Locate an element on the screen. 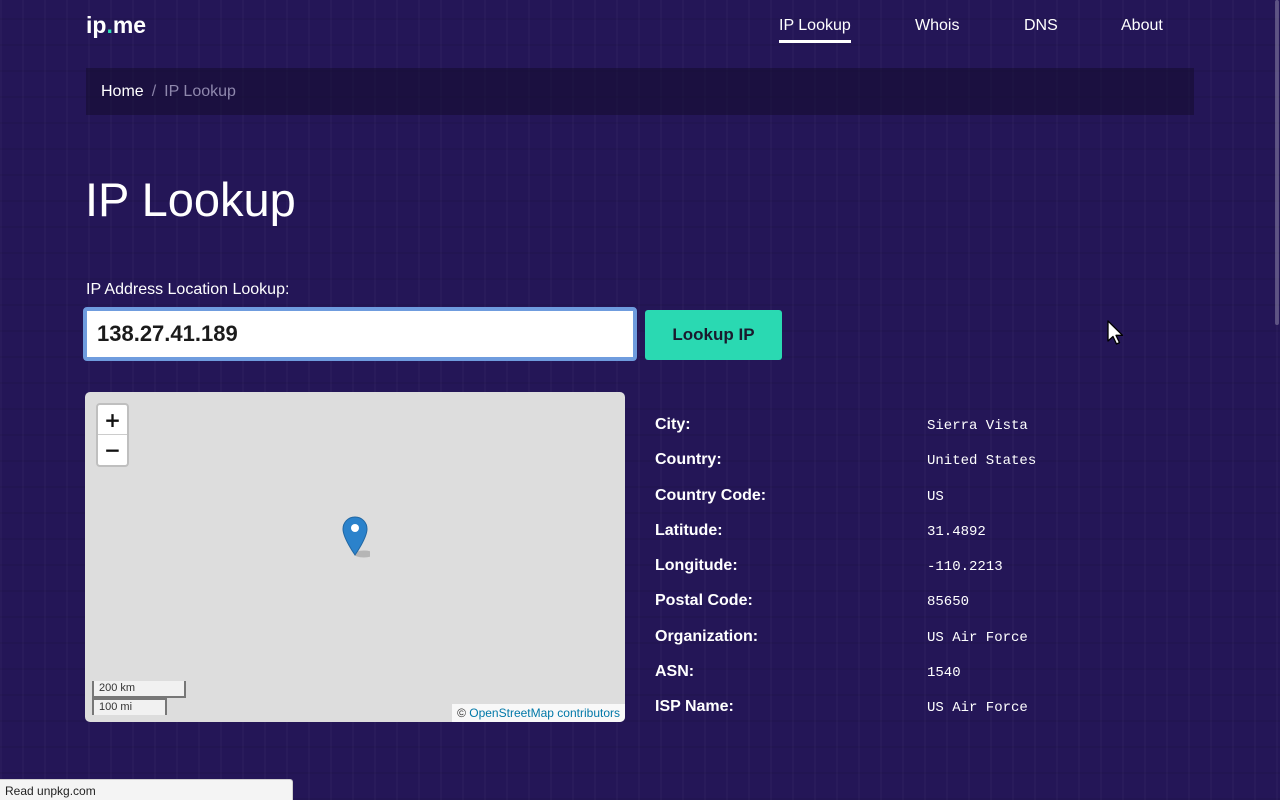 Image resolution: width=1280 pixels, height=800 pixels. detail-label: ISP Name: is located at coordinates (694, 707).